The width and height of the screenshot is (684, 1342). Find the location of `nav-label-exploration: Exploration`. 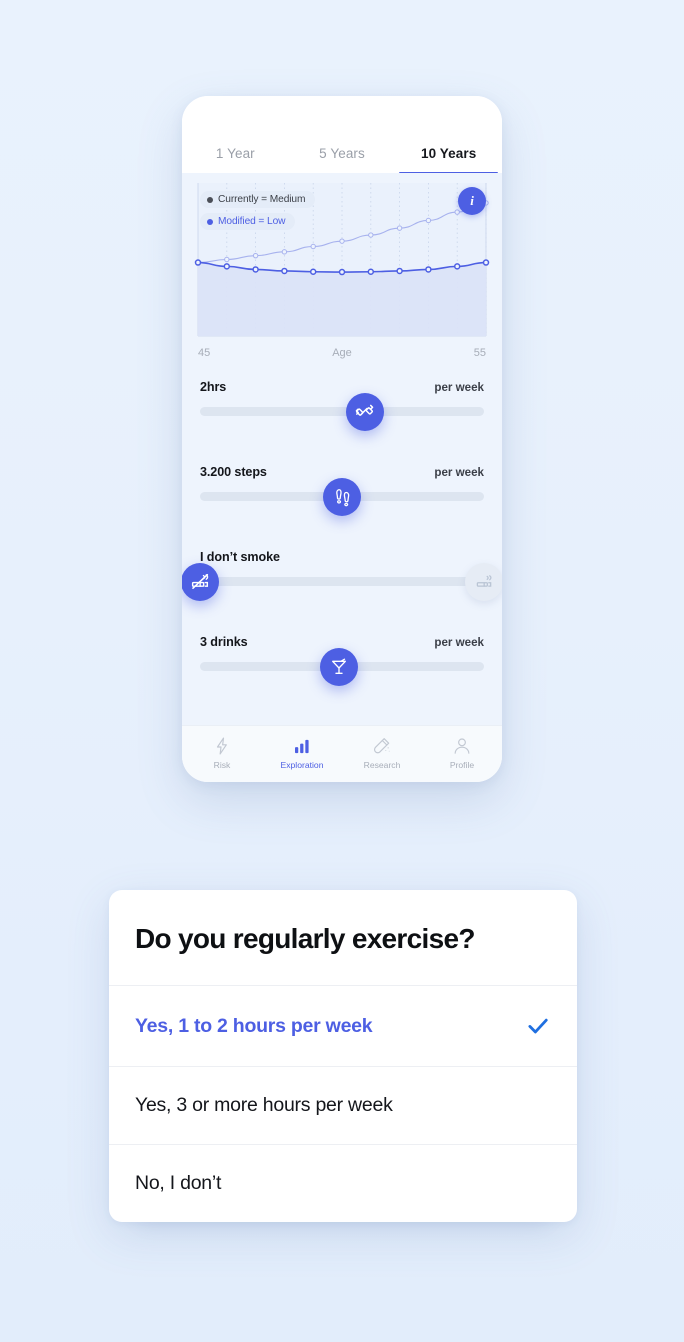

nav-label-exploration: Exploration is located at coordinates (302, 765).